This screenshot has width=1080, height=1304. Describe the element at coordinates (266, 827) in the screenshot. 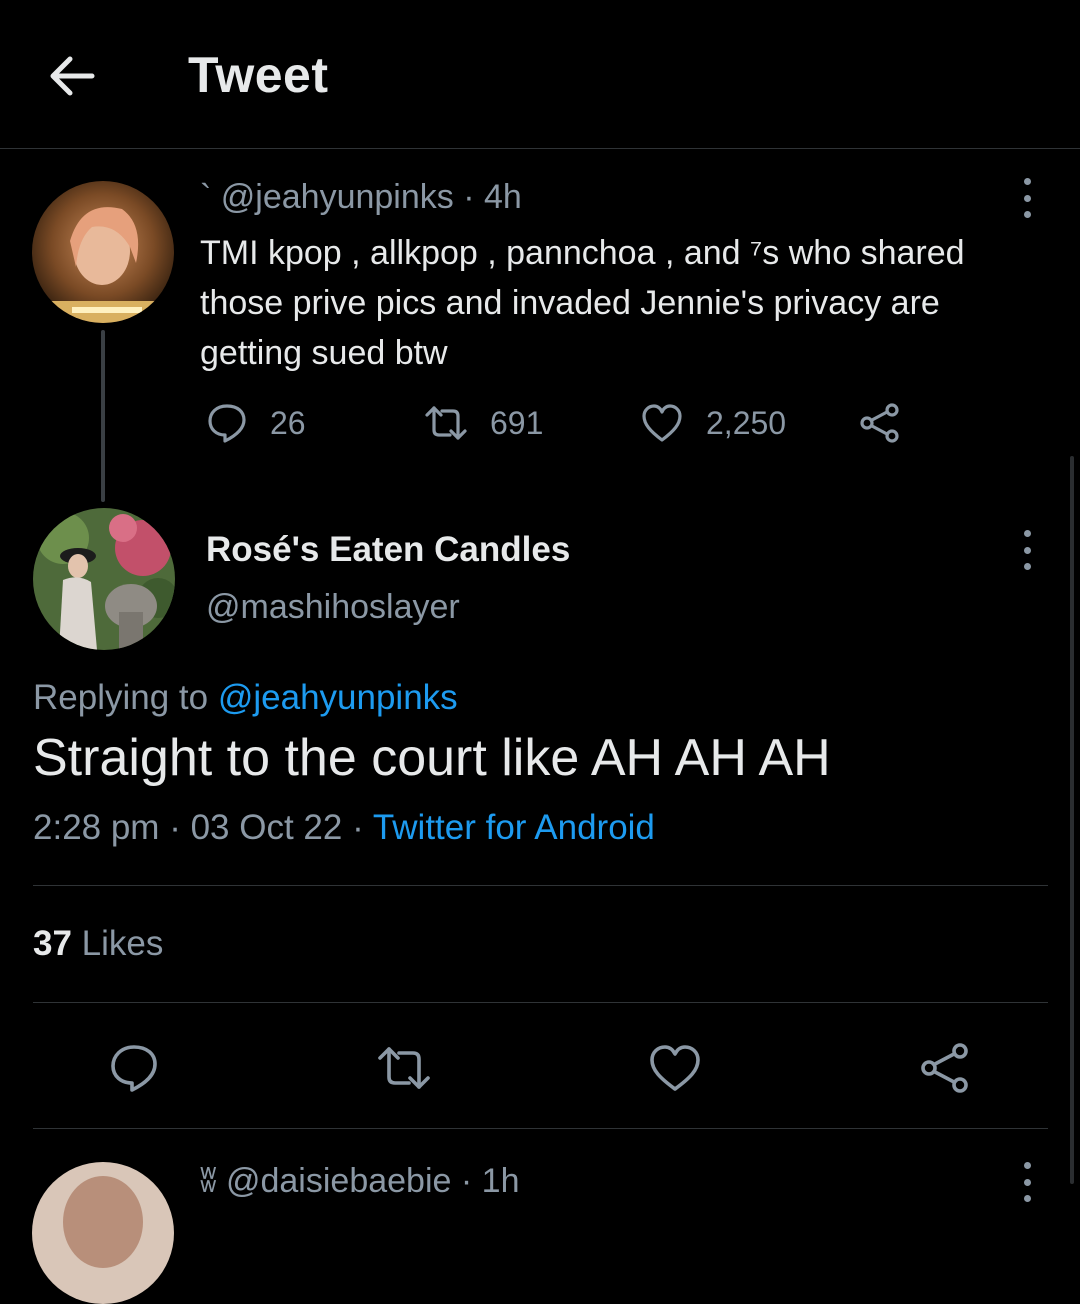

I see `tweet-date: 03 Oct 22` at that location.